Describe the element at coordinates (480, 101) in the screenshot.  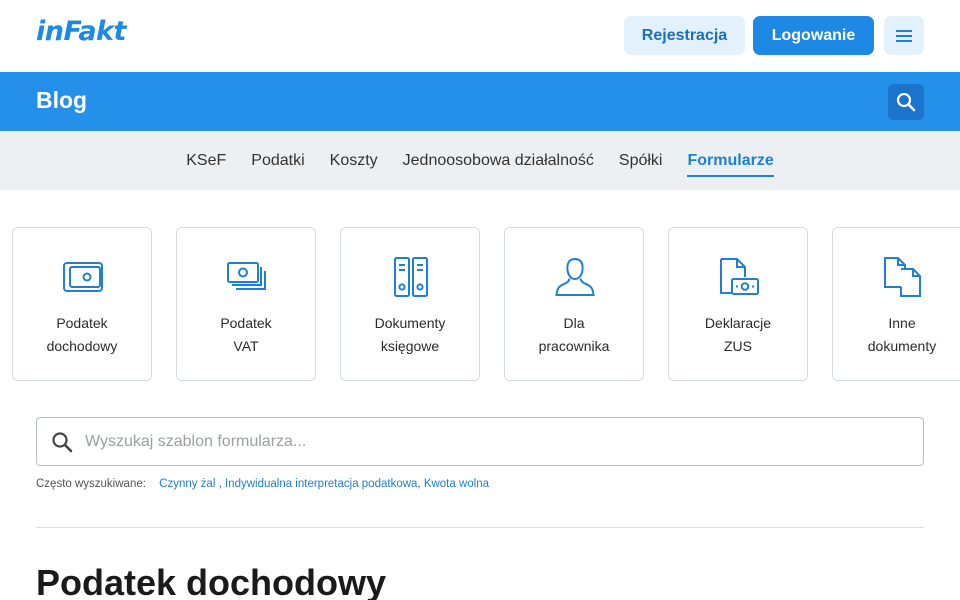
I see `blog-bar: Blog` at that location.